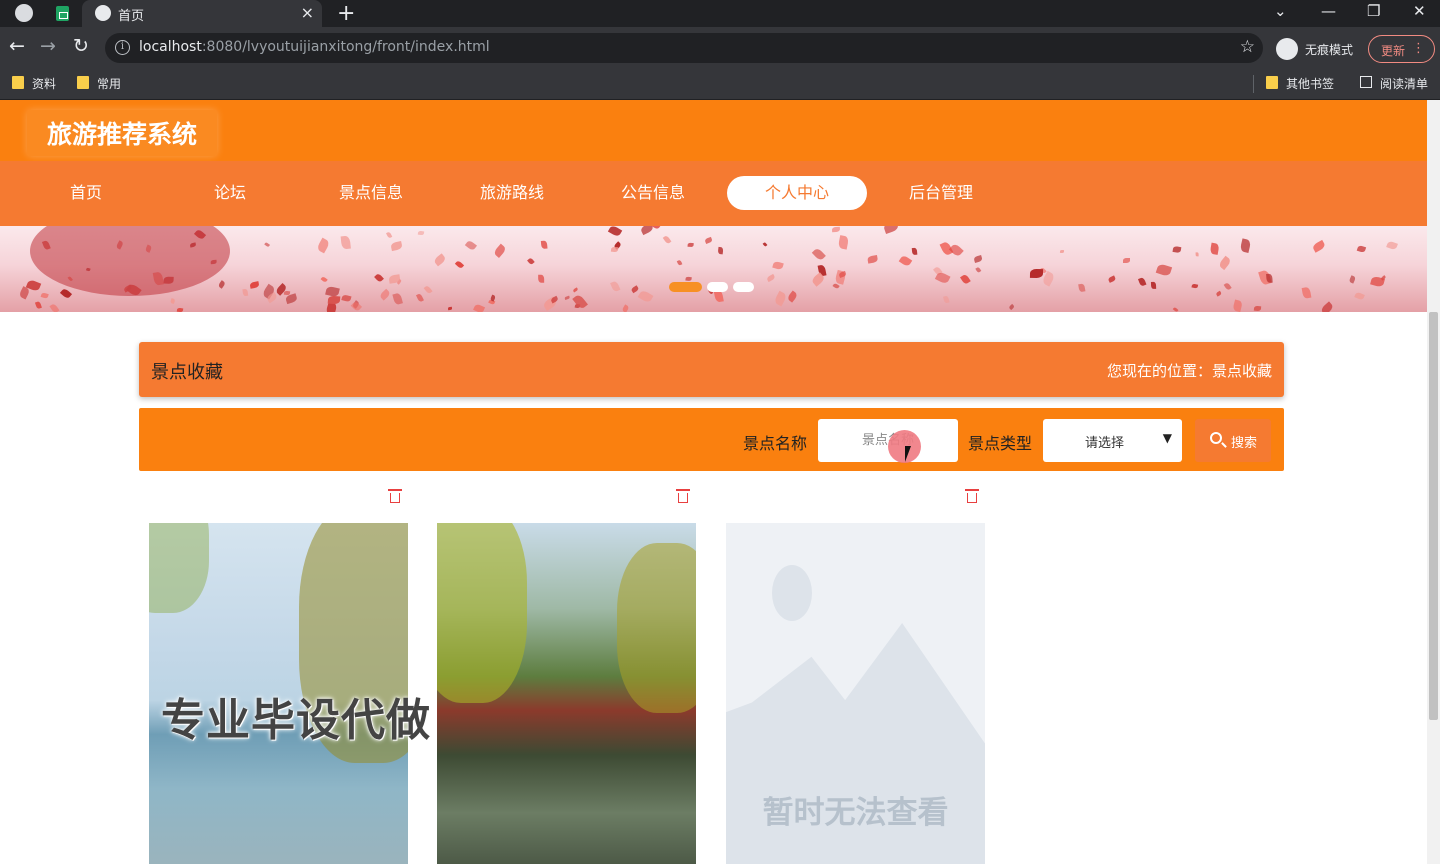 The image size is (1440, 864). I want to click on favorite-card-image, so click(566, 693).